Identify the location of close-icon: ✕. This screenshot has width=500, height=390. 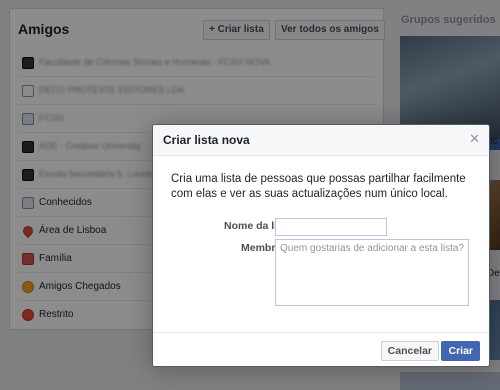
(474, 139).